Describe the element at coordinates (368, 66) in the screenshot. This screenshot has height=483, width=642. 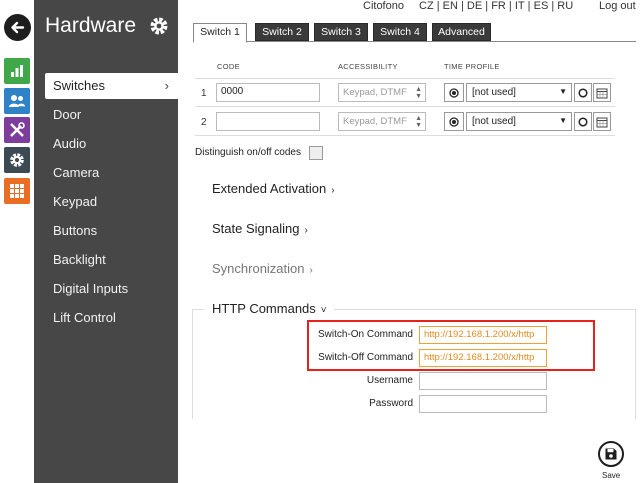
I see `header-accessibility: ACCESSIBILITY` at that location.